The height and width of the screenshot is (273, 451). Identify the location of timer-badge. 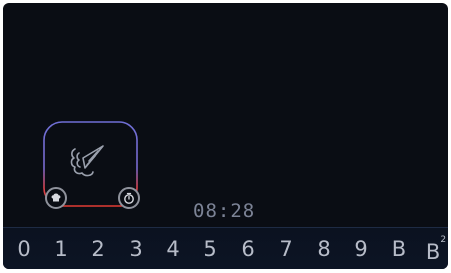
(129, 198).